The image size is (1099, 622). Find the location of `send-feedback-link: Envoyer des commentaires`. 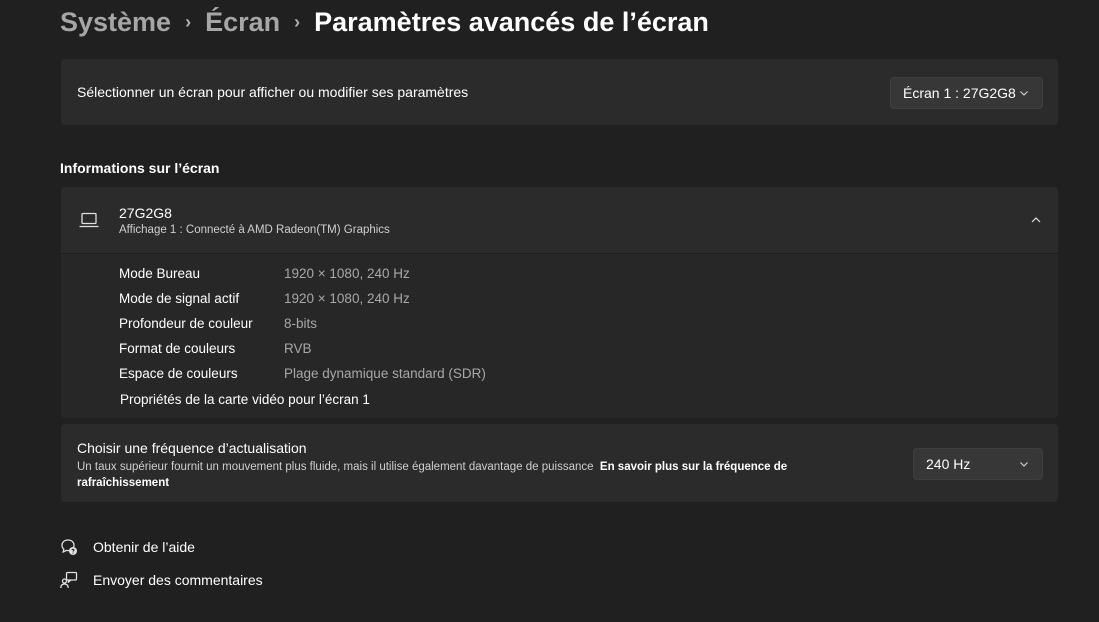

send-feedback-link: Envoyer des commentaires is located at coordinates (161, 580).